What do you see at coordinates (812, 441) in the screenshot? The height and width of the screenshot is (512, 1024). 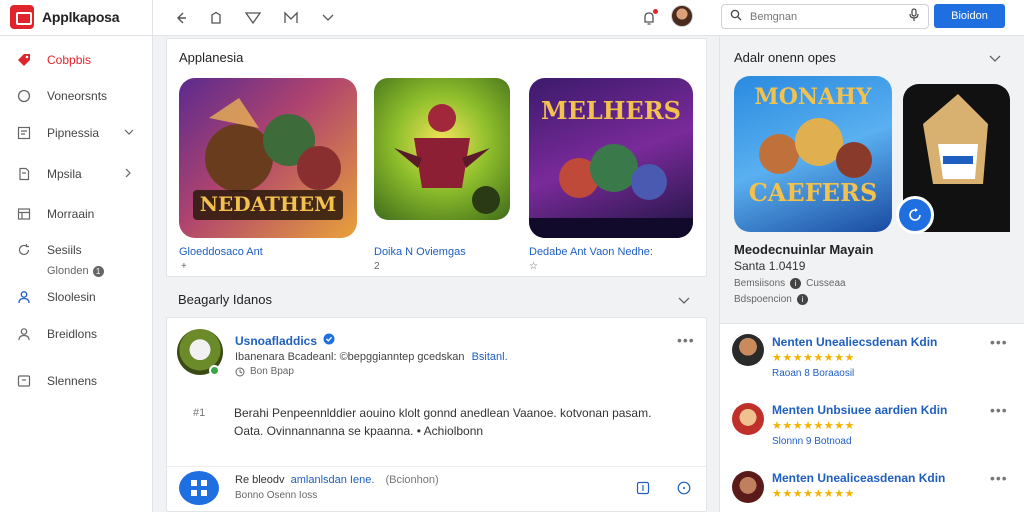 I see `review-meta: Slonnn 9 Botnoad` at bounding box center [812, 441].